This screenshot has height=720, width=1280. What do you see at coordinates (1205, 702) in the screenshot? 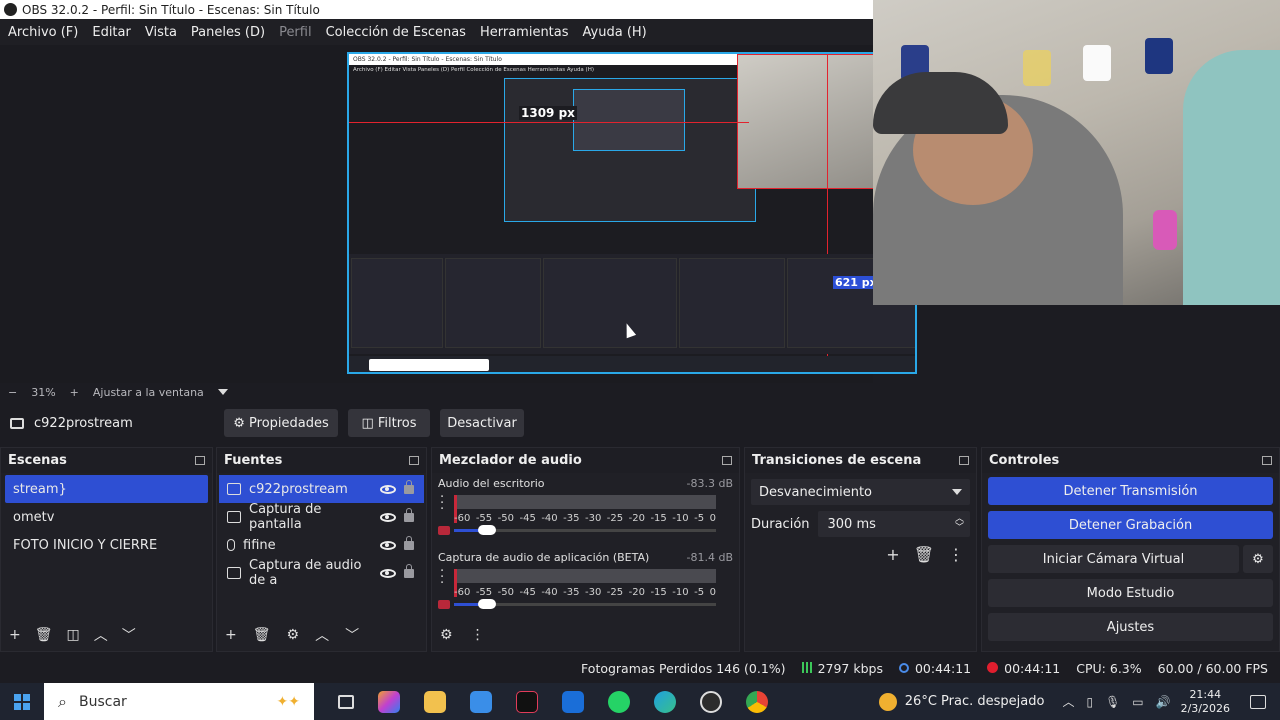
I see `clock: 21:44 2/3/2026` at bounding box center [1205, 702].